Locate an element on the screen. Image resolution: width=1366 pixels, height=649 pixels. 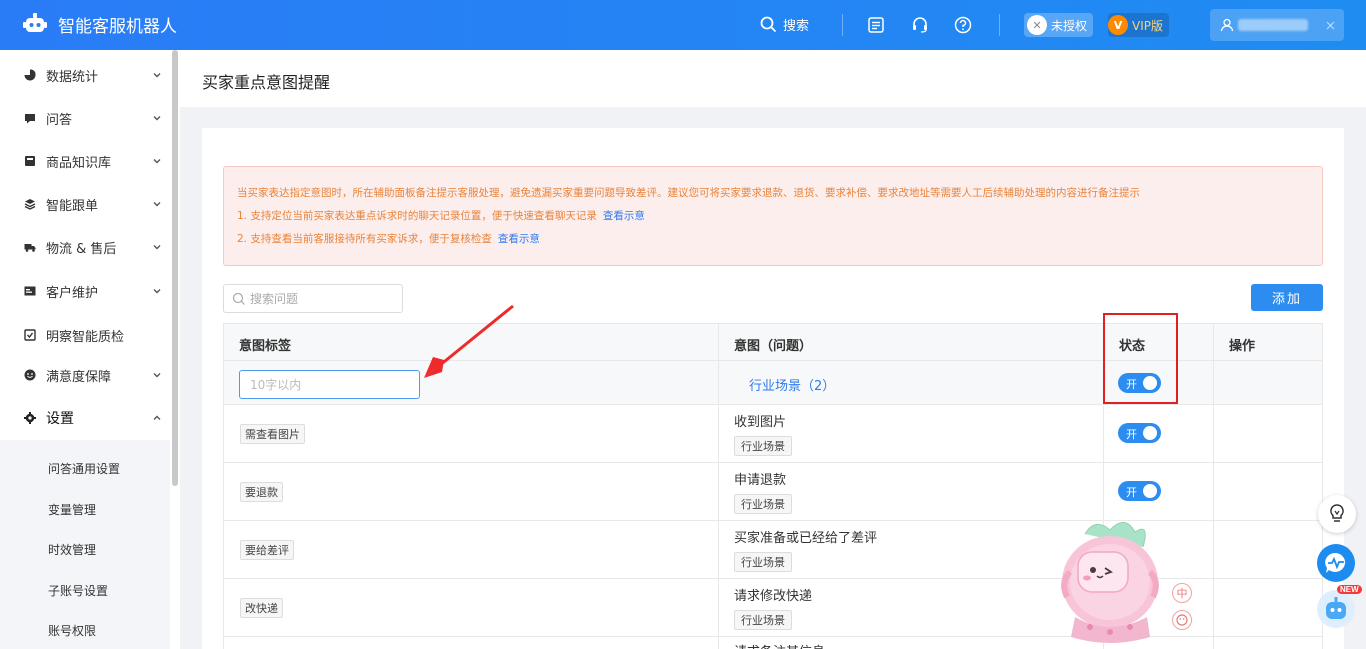
monitor-button is located at coordinates (1336, 563).